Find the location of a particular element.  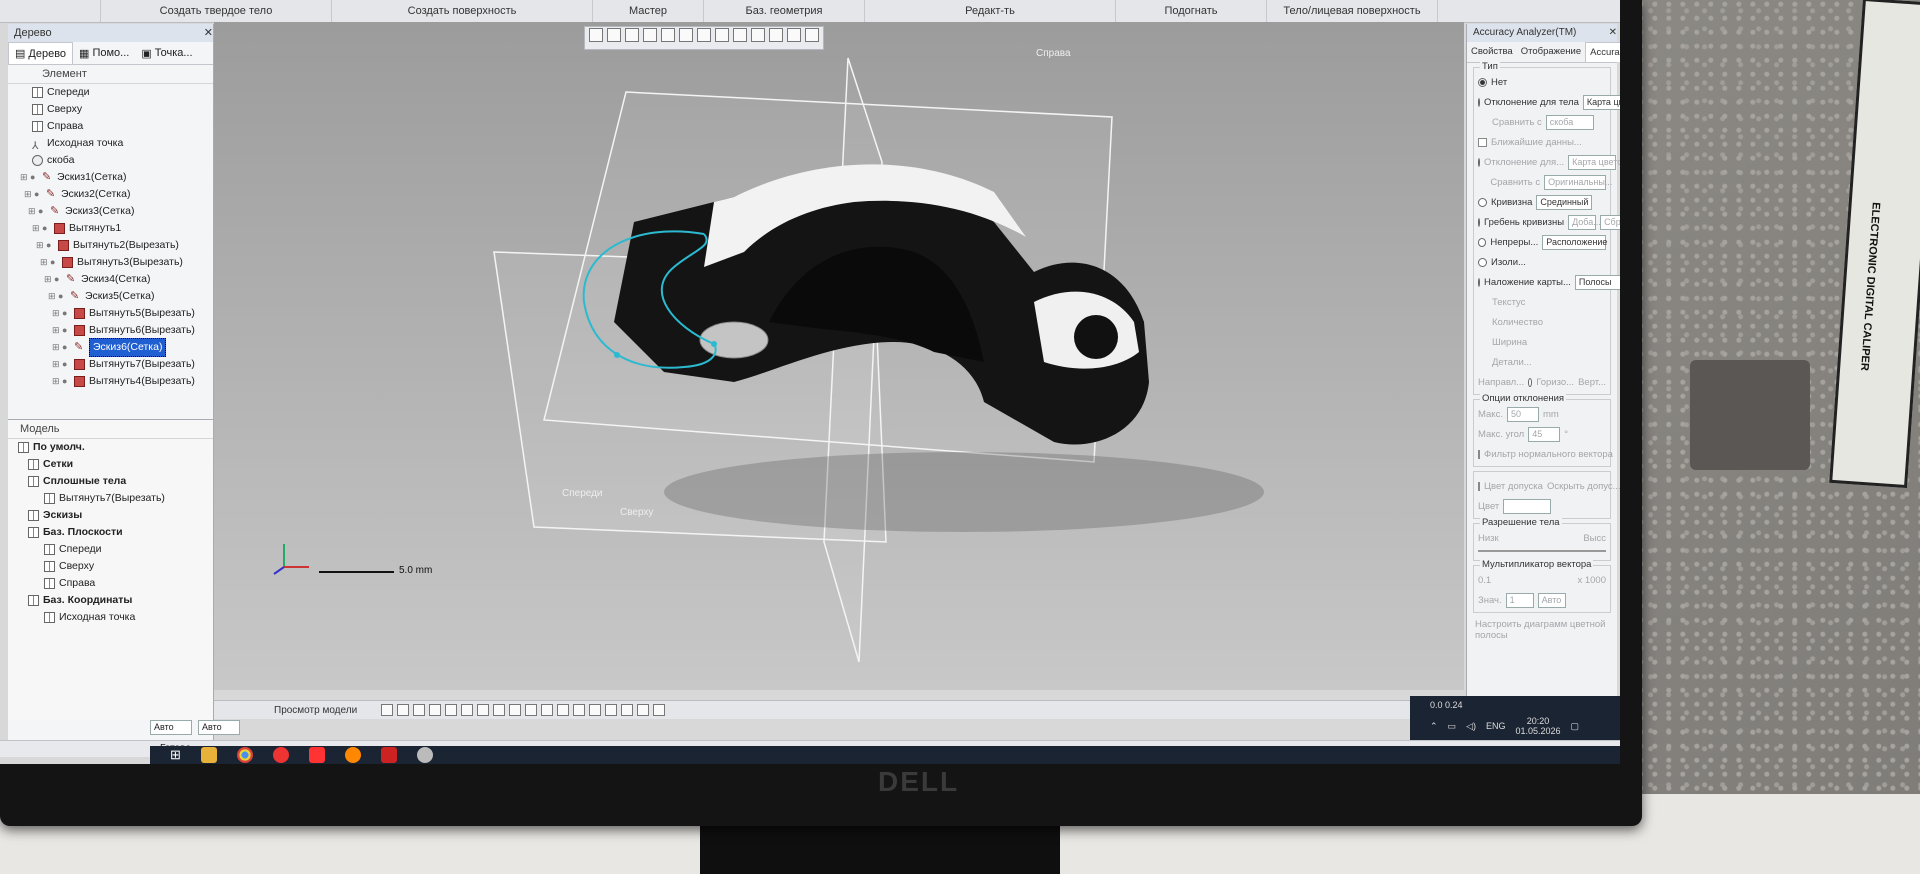

max-angle-input: 45 is located at coordinates (1544, 434).